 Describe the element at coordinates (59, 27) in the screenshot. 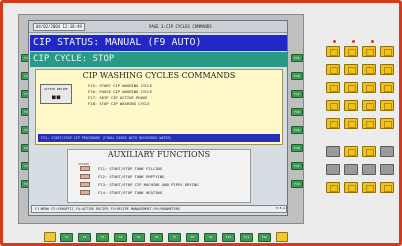

I see `datetime-display: 04/02/2004 12:38:49` at that location.